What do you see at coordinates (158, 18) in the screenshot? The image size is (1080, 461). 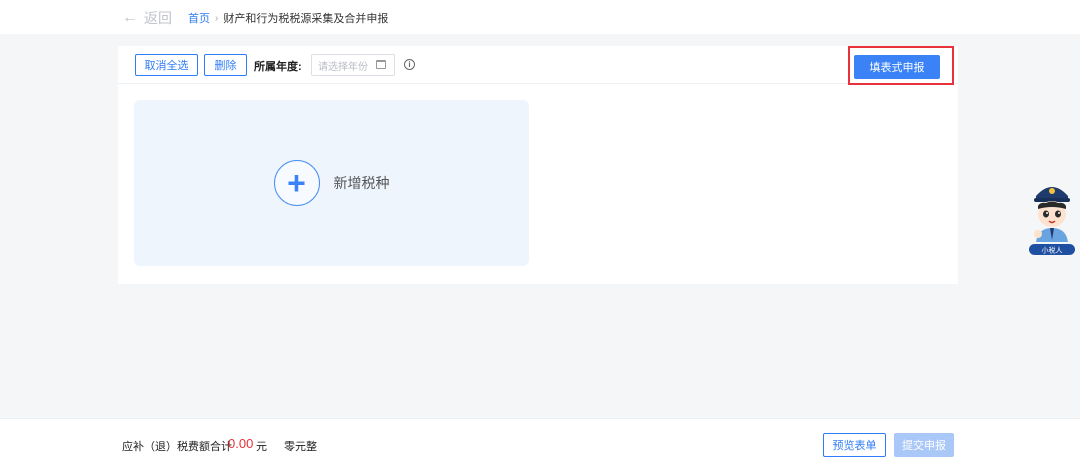 I see `back-label: 返回` at bounding box center [158, 18].